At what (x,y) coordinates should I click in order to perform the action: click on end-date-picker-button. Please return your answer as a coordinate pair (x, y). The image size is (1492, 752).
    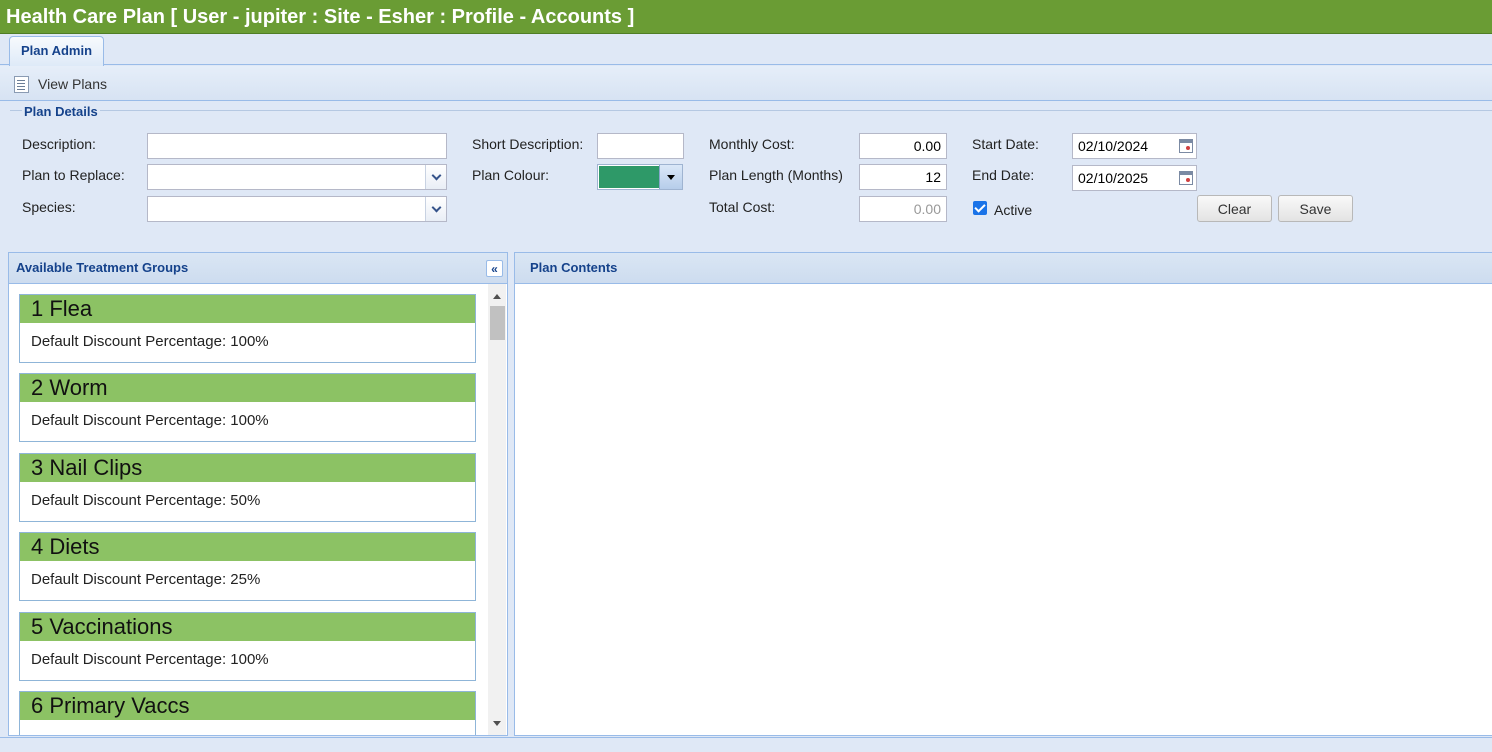
    Looking at the image, I should click on (1186, 178).